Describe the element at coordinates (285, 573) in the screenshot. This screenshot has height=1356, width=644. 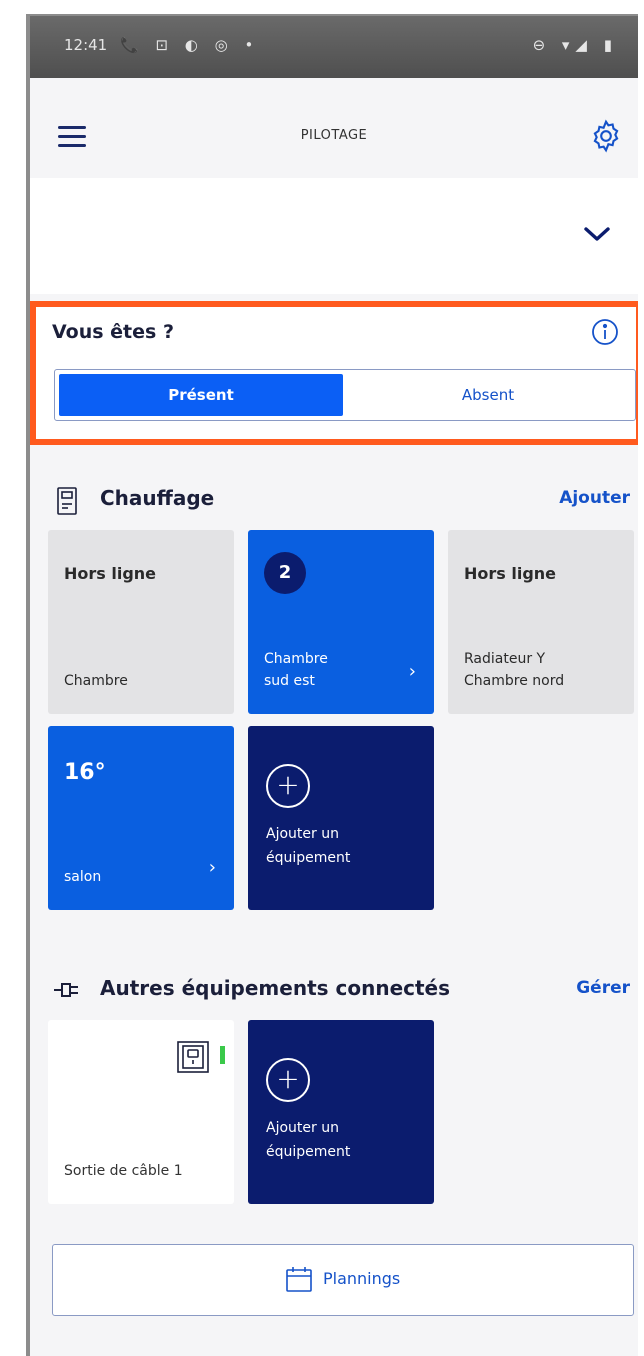
I see `mode-badge: 2` at that location.